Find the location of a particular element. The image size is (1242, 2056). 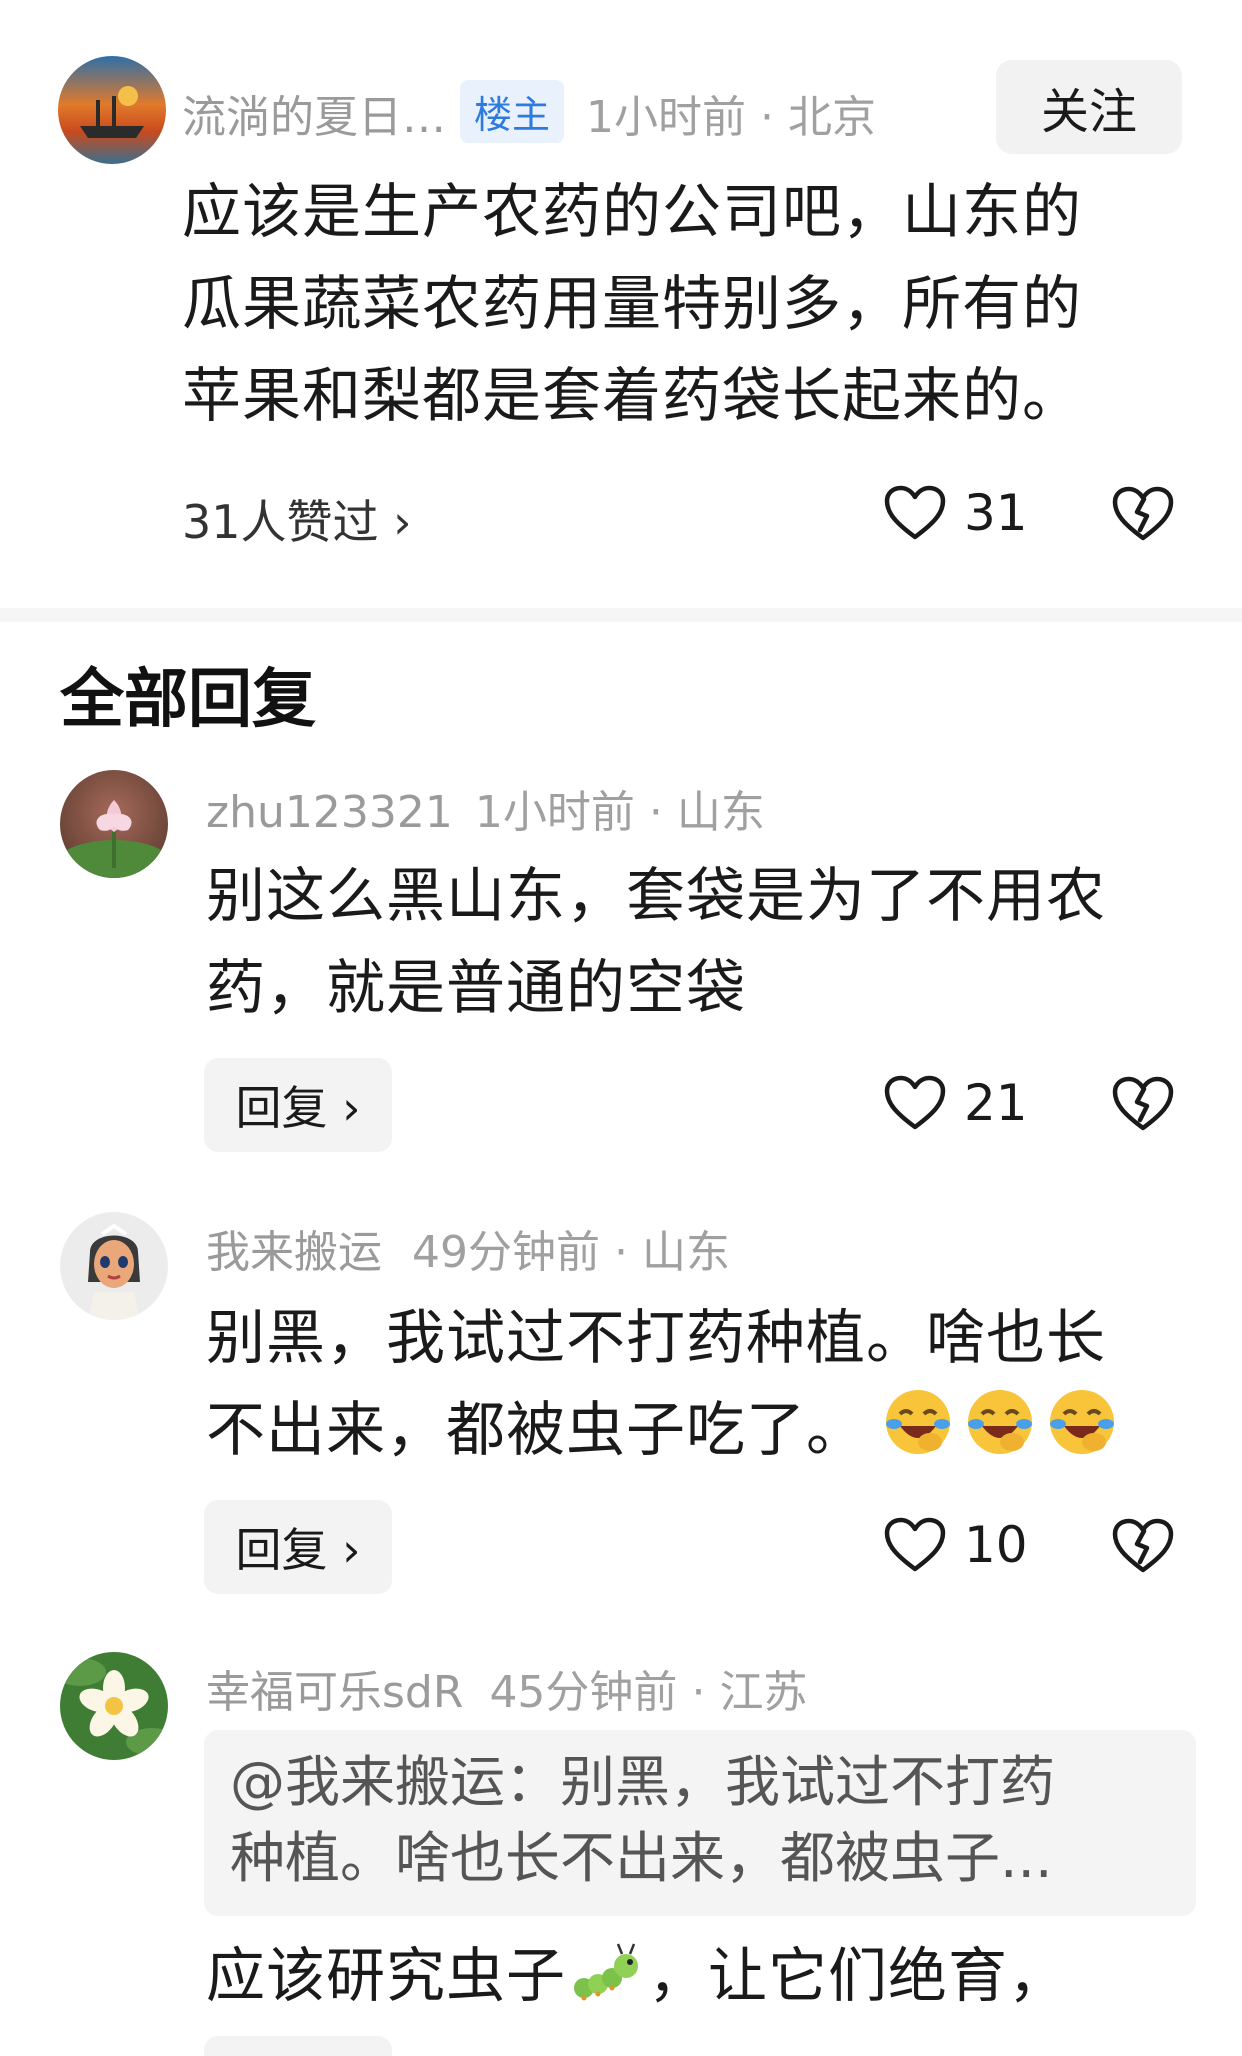

reply-text: 应该研究虫子 is located at coordinates (386, 1975).